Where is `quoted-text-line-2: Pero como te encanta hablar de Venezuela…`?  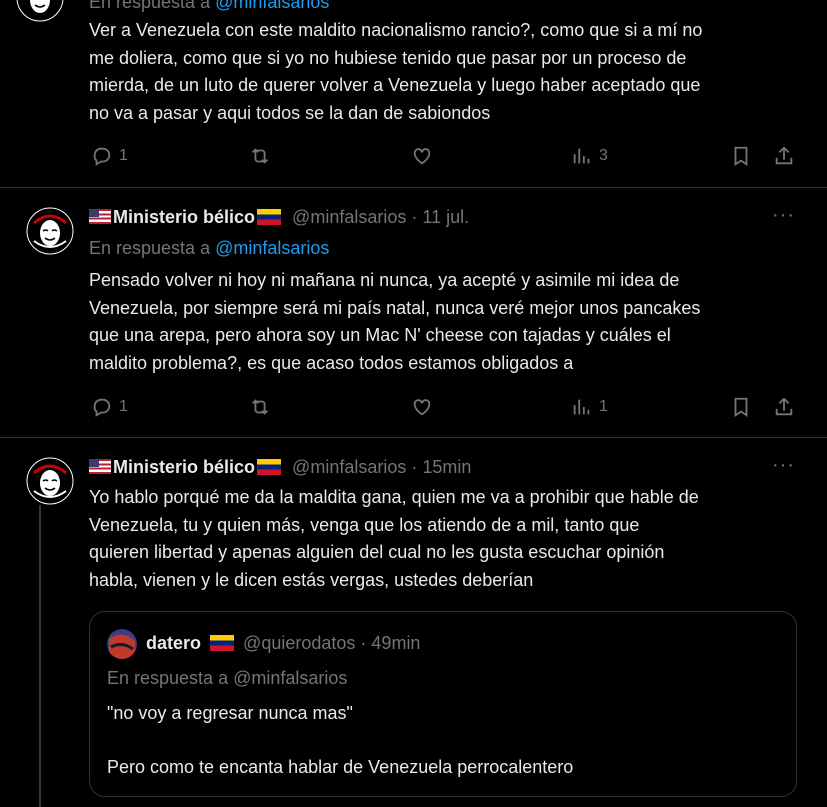 quoted-text-line-2: Pero como te encanta hablar de Venezuela… is located at coordinates (340, 767).